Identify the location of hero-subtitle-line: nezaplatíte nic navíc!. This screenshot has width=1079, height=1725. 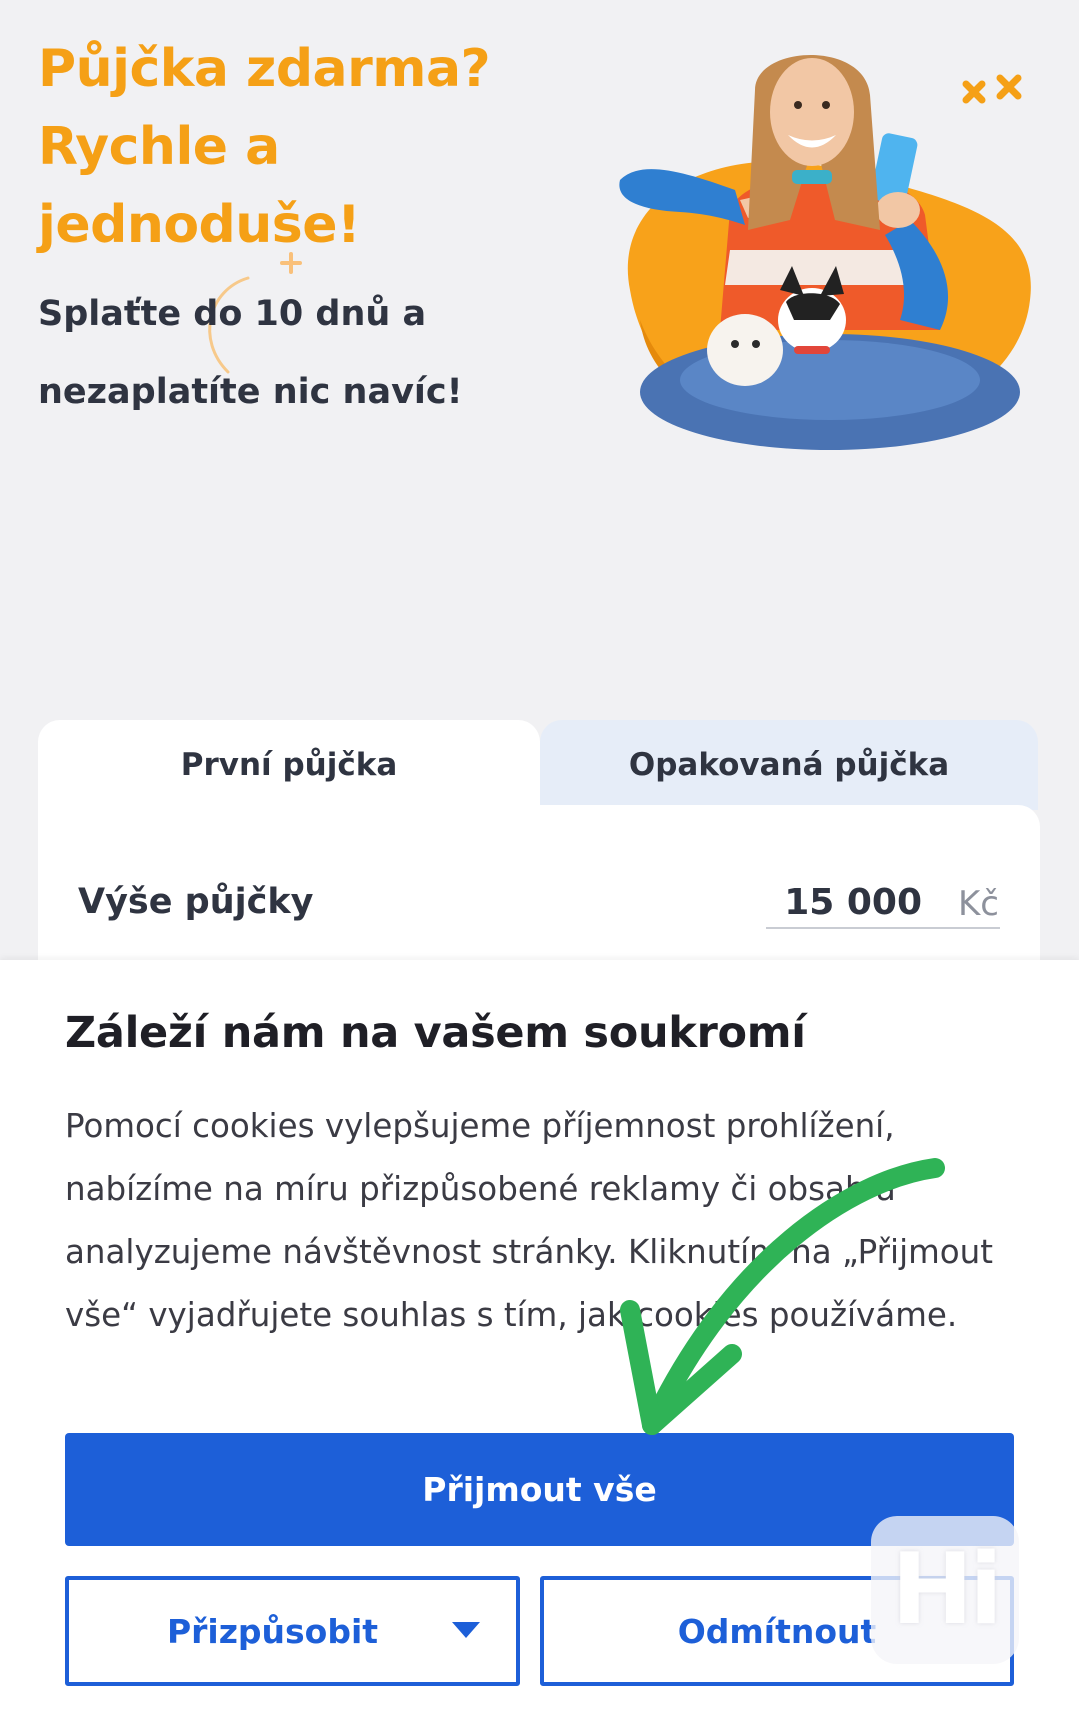
(250, 392).